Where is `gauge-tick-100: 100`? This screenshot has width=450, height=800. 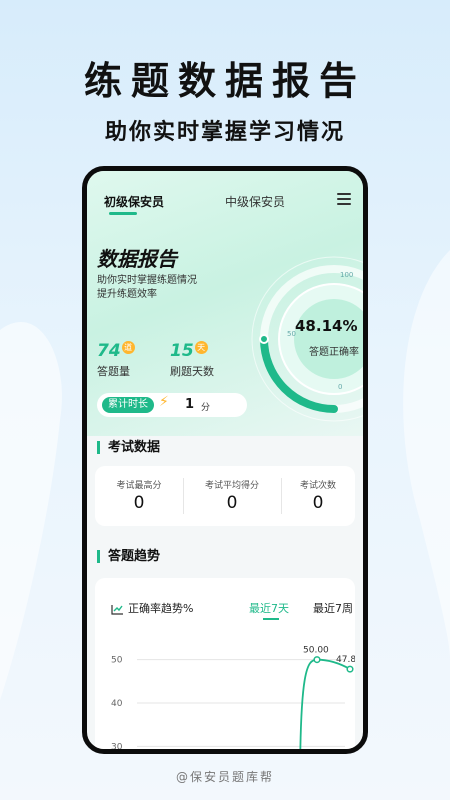 gauge-tick-100: 100 is located at coordinates (346, 275).